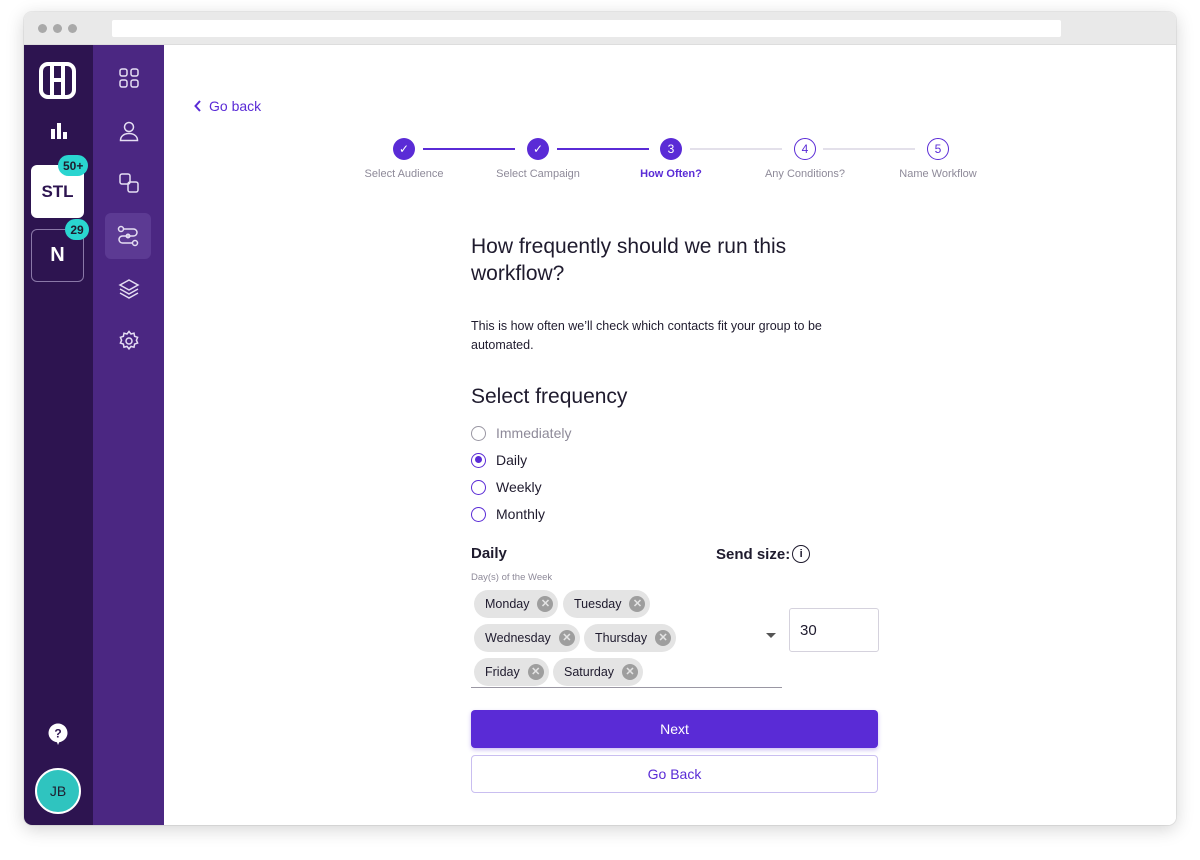 The height and width of the screenshot is (860, 1200). I want to click on days-of-week-label: Day(s) of the Week, so click(512, 577).